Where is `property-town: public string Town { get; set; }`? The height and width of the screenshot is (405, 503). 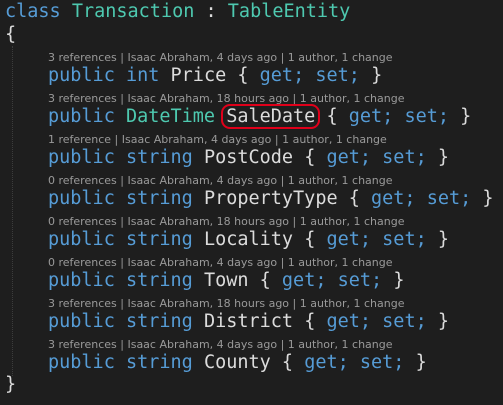 property-town: public string Town { get; set; } is located at coordinates (226, 281).